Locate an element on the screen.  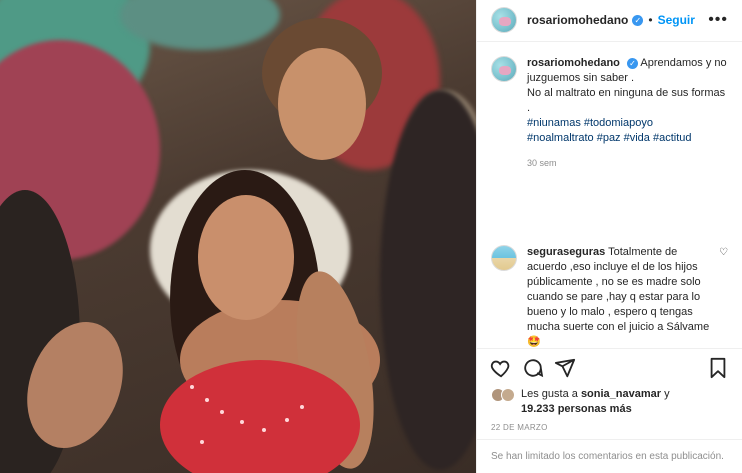
likes-conjunction: y is located at coordinates (665, 394).